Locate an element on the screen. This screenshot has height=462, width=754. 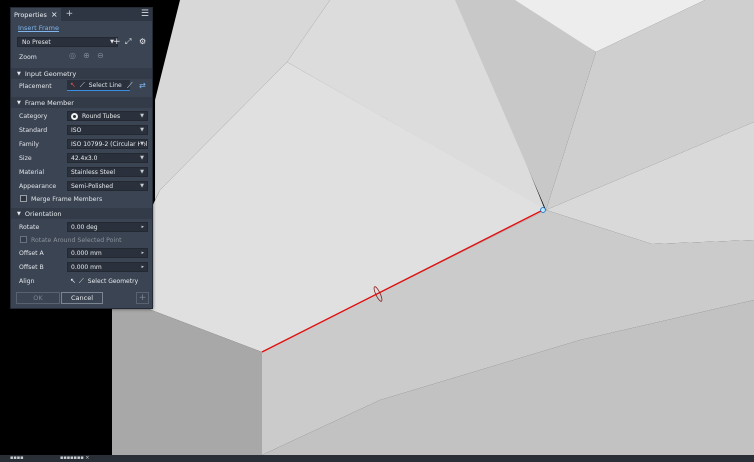
section-frame-member: ▼ Frame Member is located at coordinates (81, 102).